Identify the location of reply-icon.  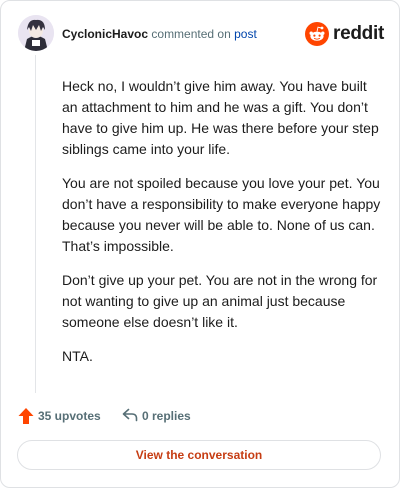
(130, 415).